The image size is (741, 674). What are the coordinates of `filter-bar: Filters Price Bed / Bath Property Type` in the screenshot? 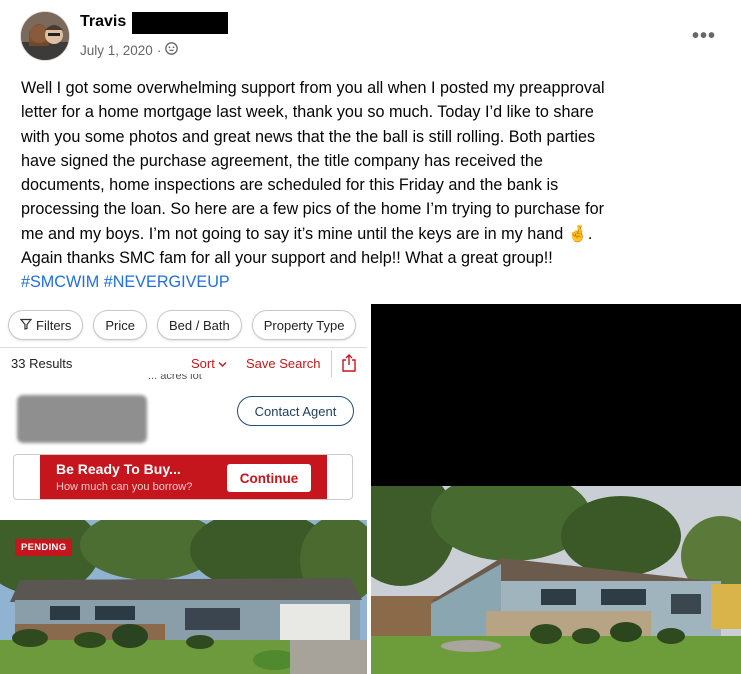 It's located at (182, 325).